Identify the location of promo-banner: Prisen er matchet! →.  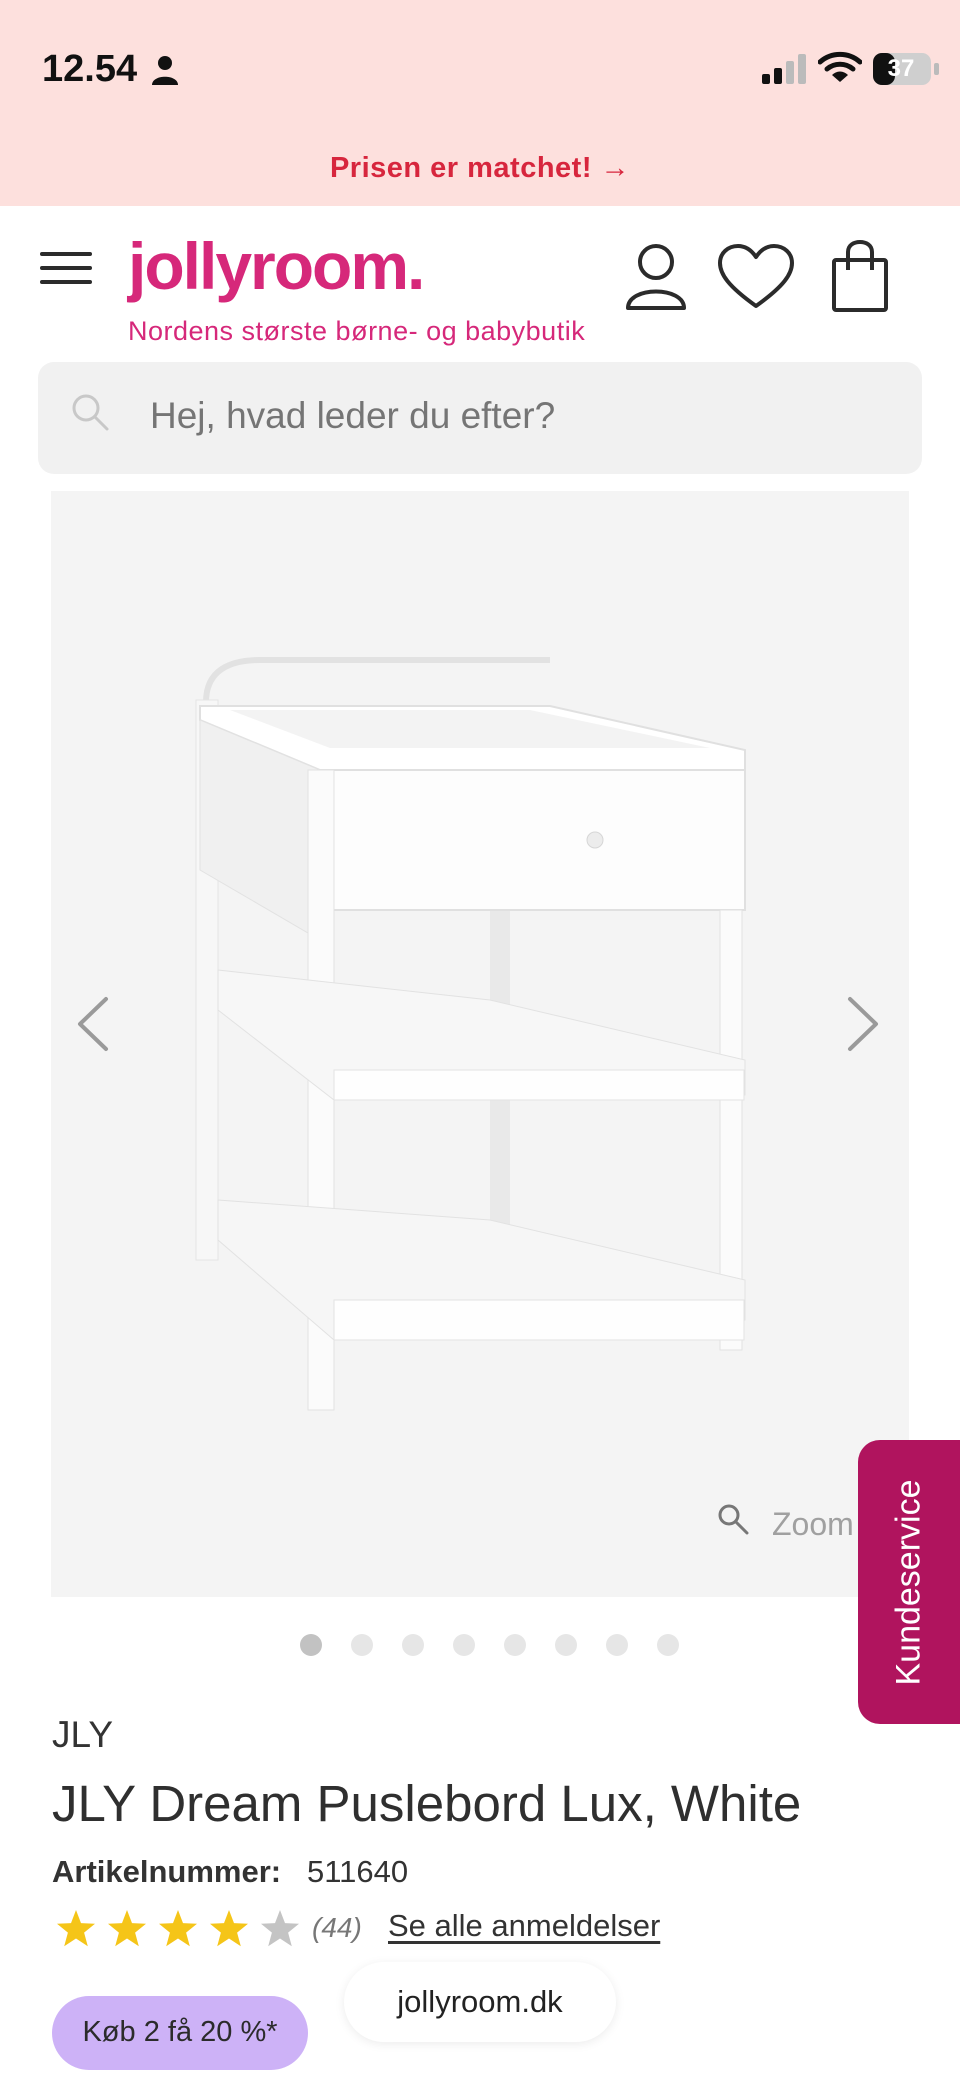
(480, 173).